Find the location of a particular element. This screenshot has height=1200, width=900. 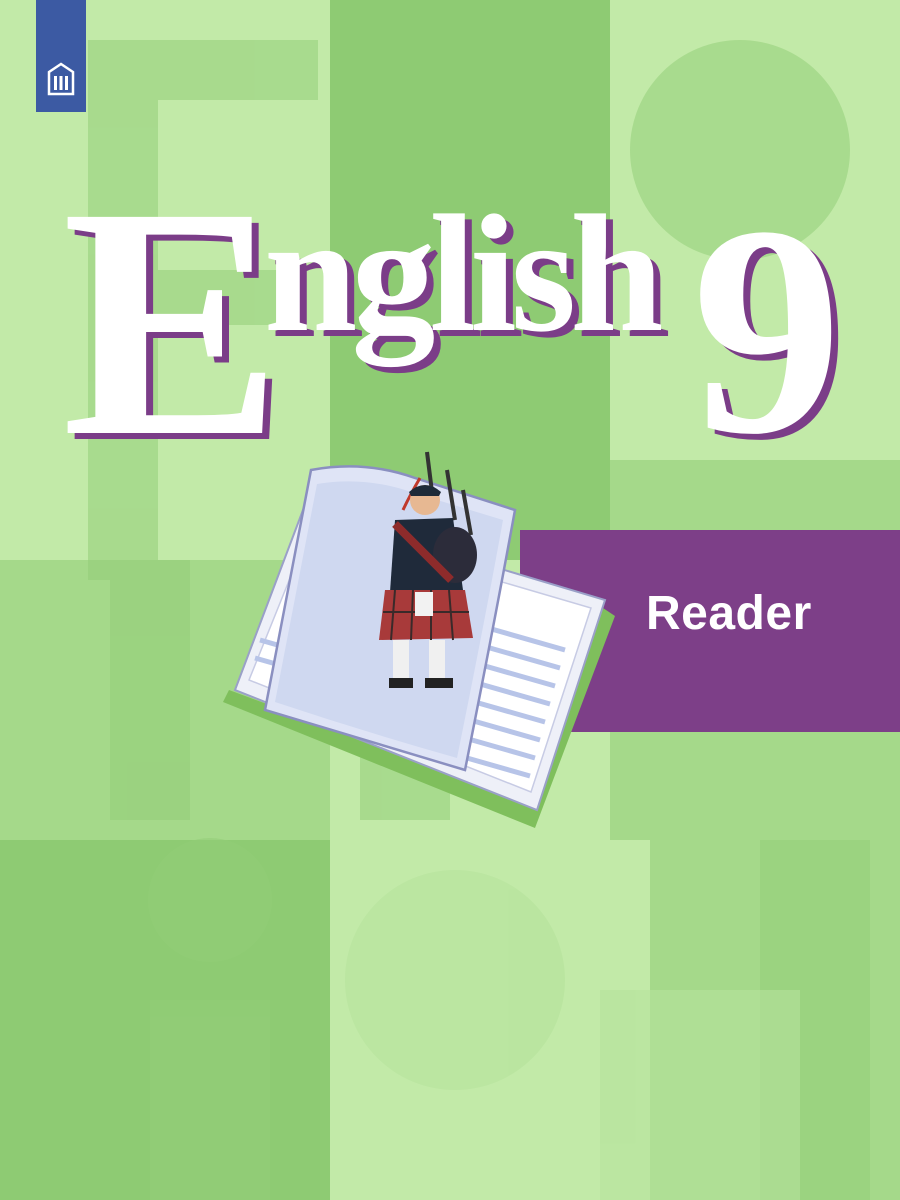

title-initial: E is located at coordinates (172, 322).